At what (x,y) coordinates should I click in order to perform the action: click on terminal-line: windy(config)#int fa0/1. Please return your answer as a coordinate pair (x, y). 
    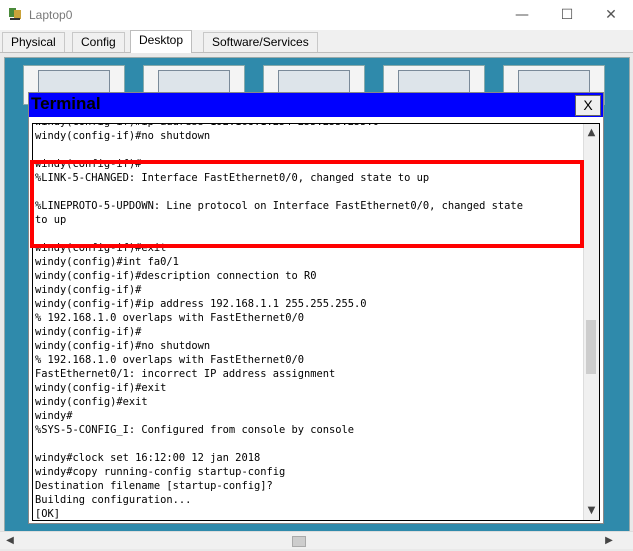
    Looking at the image, I should click on (107, 262).